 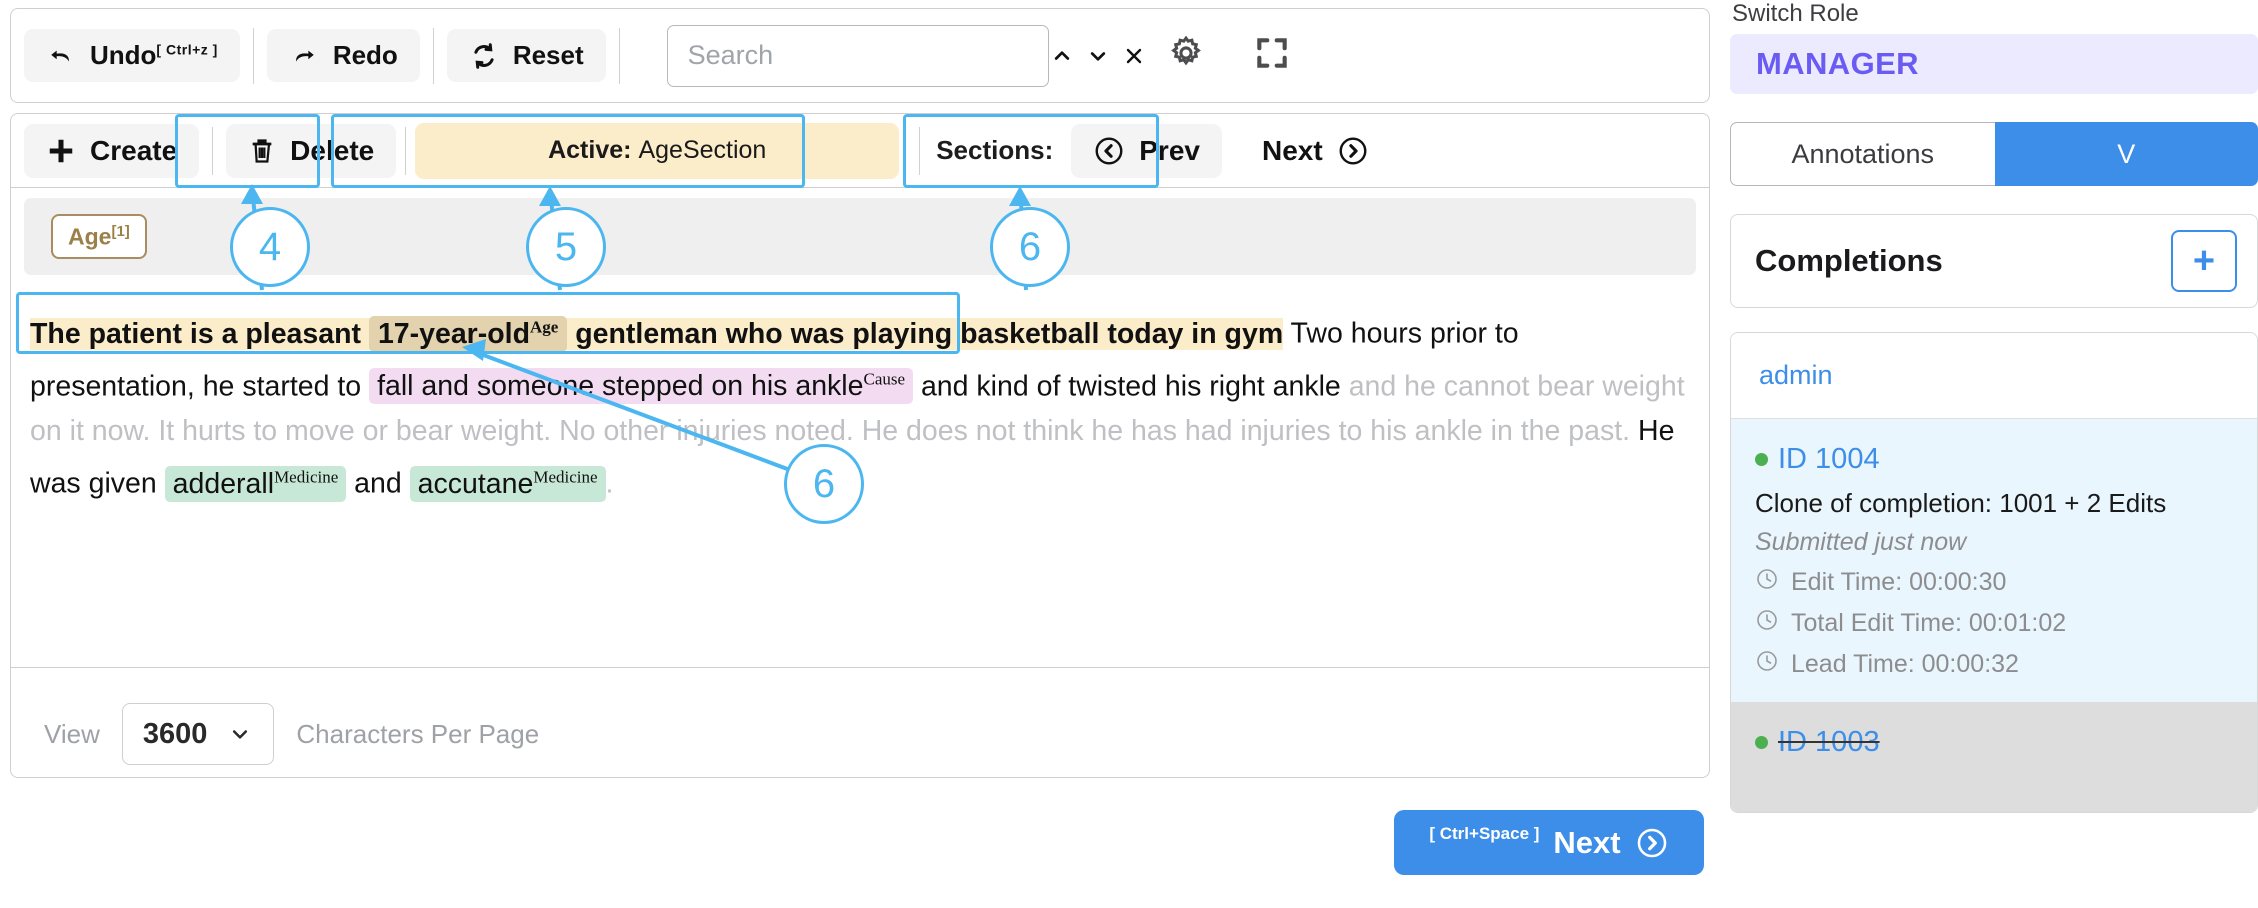 I want to click on fullscreen-icon, so click(x=1272, y=55).